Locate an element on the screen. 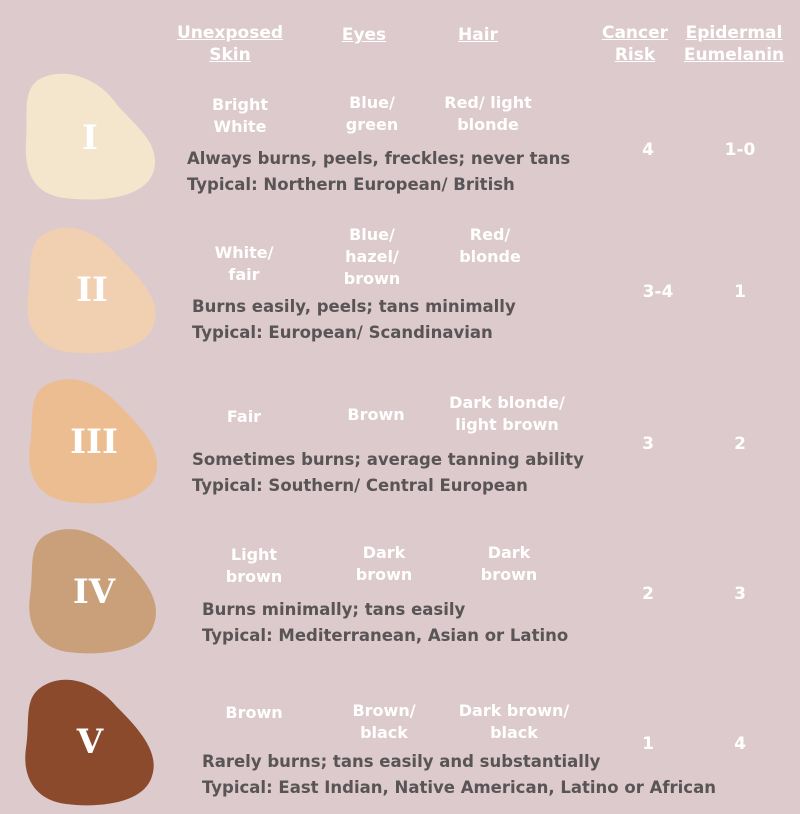  cancer-risk-value: 3 is located at coordinates (648, 444).